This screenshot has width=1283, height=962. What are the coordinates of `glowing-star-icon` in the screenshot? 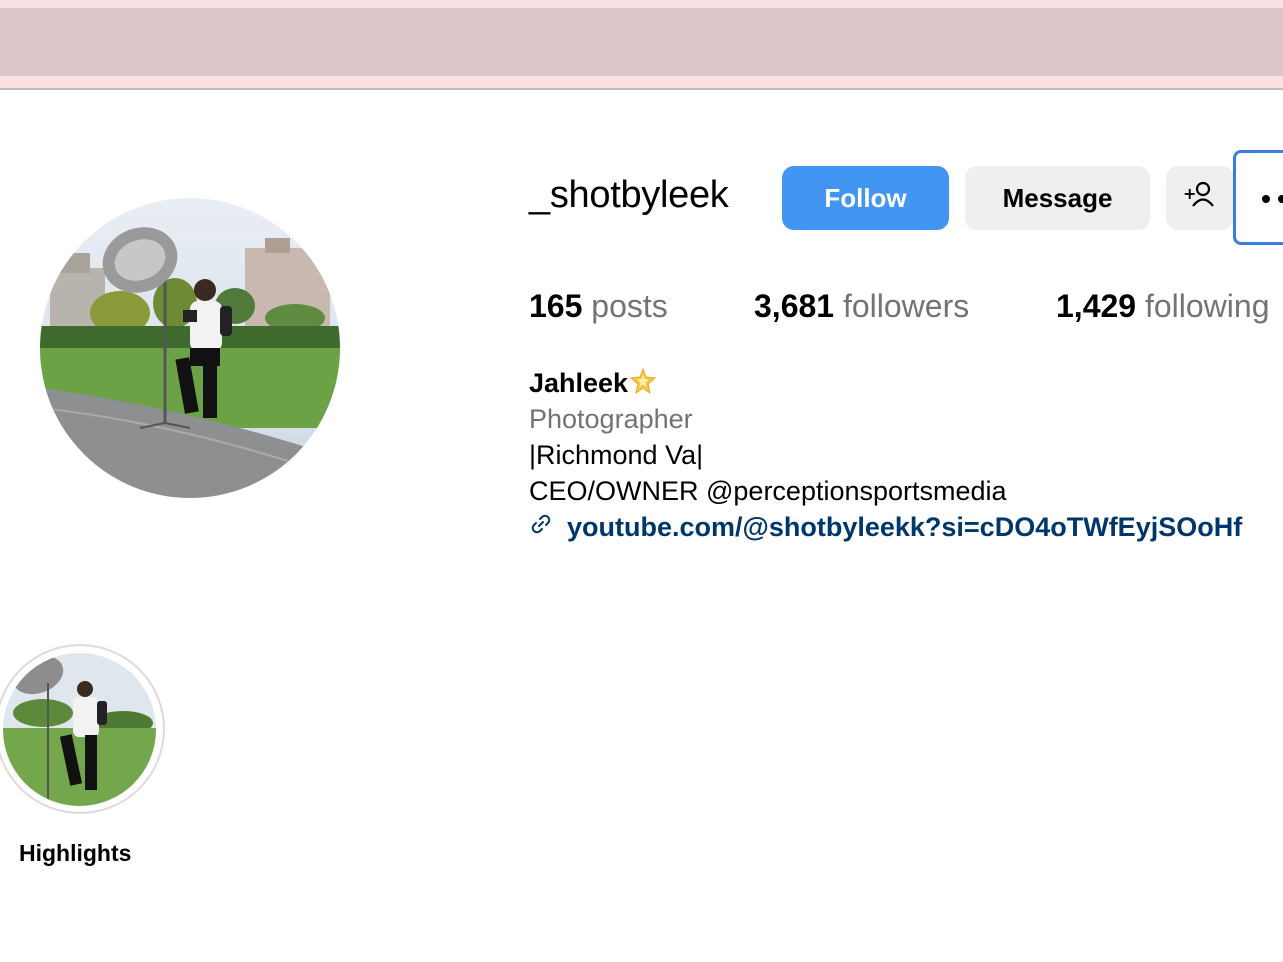 It's located at (643, 384).